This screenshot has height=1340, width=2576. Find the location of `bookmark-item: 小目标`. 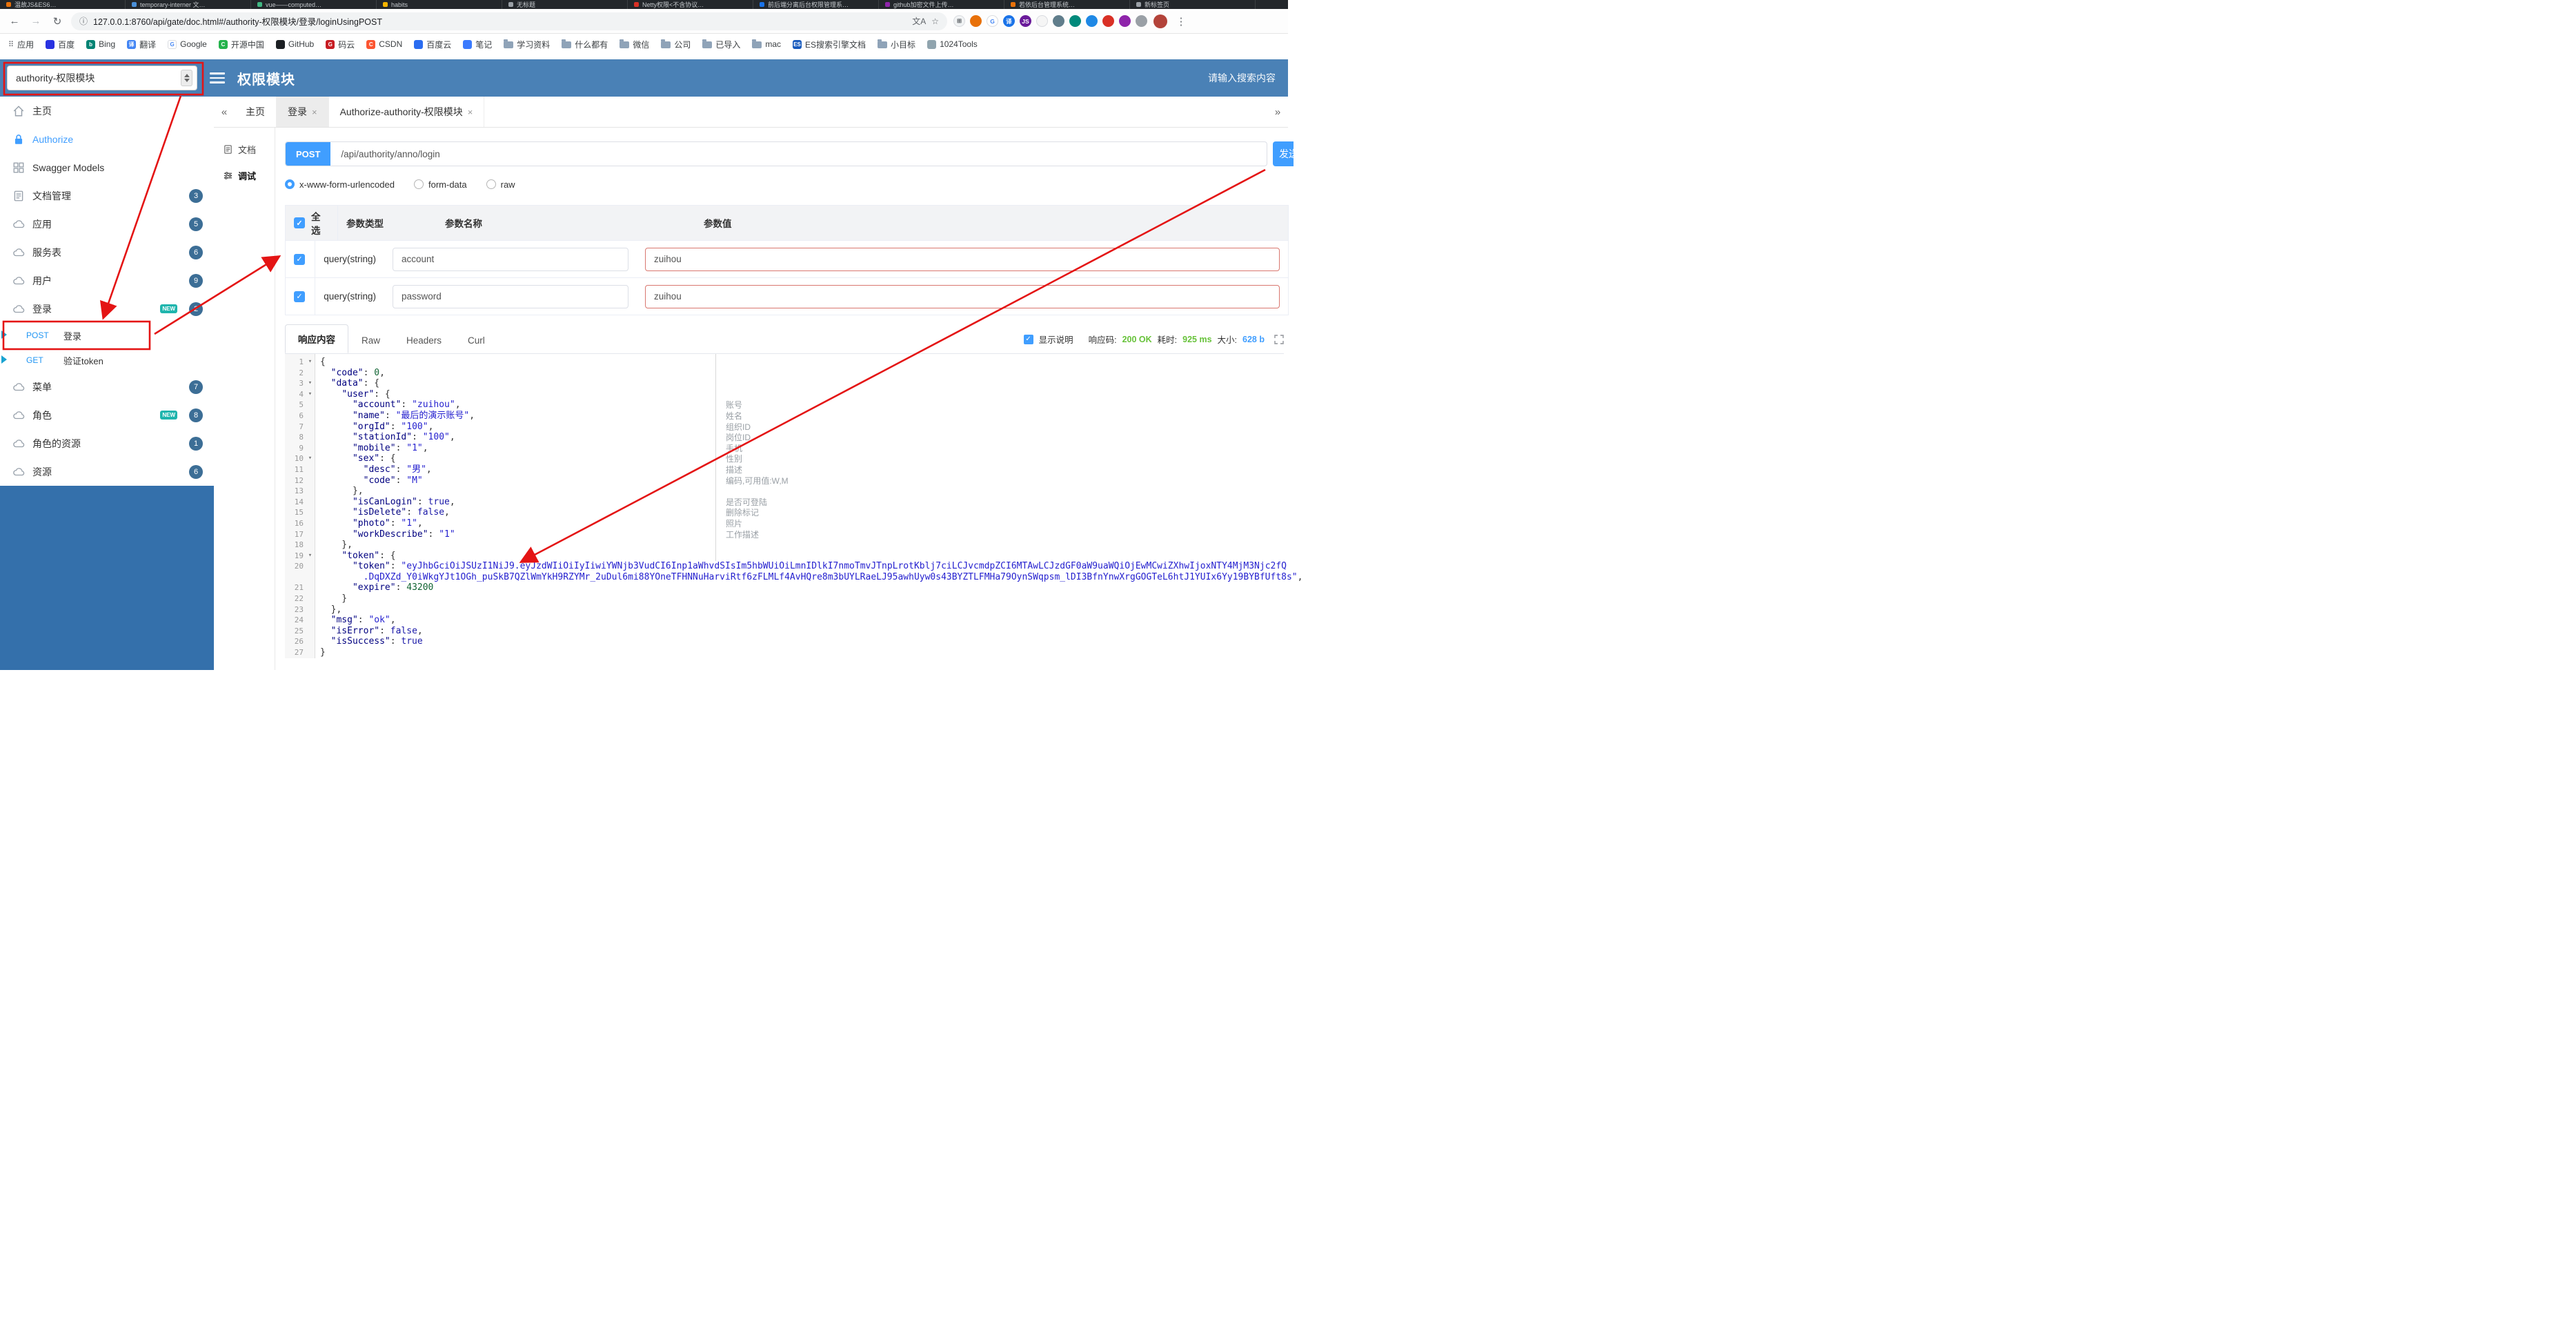

bookmark-item: 小目标 is located at coordinates (896, 44).